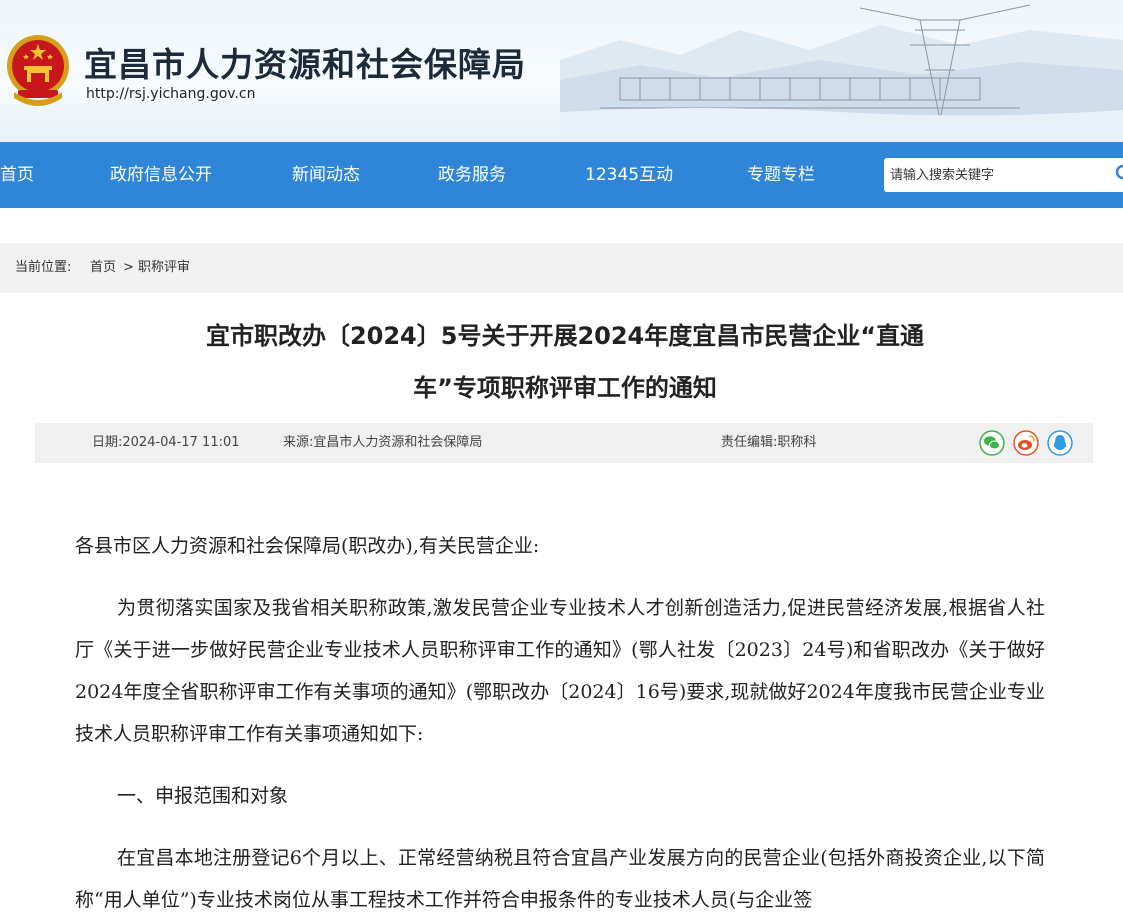 This screenshot has width=1123, height=921. I want to click on site-title: 宜昌市人力资源和社会保障局, so click(305, 64).